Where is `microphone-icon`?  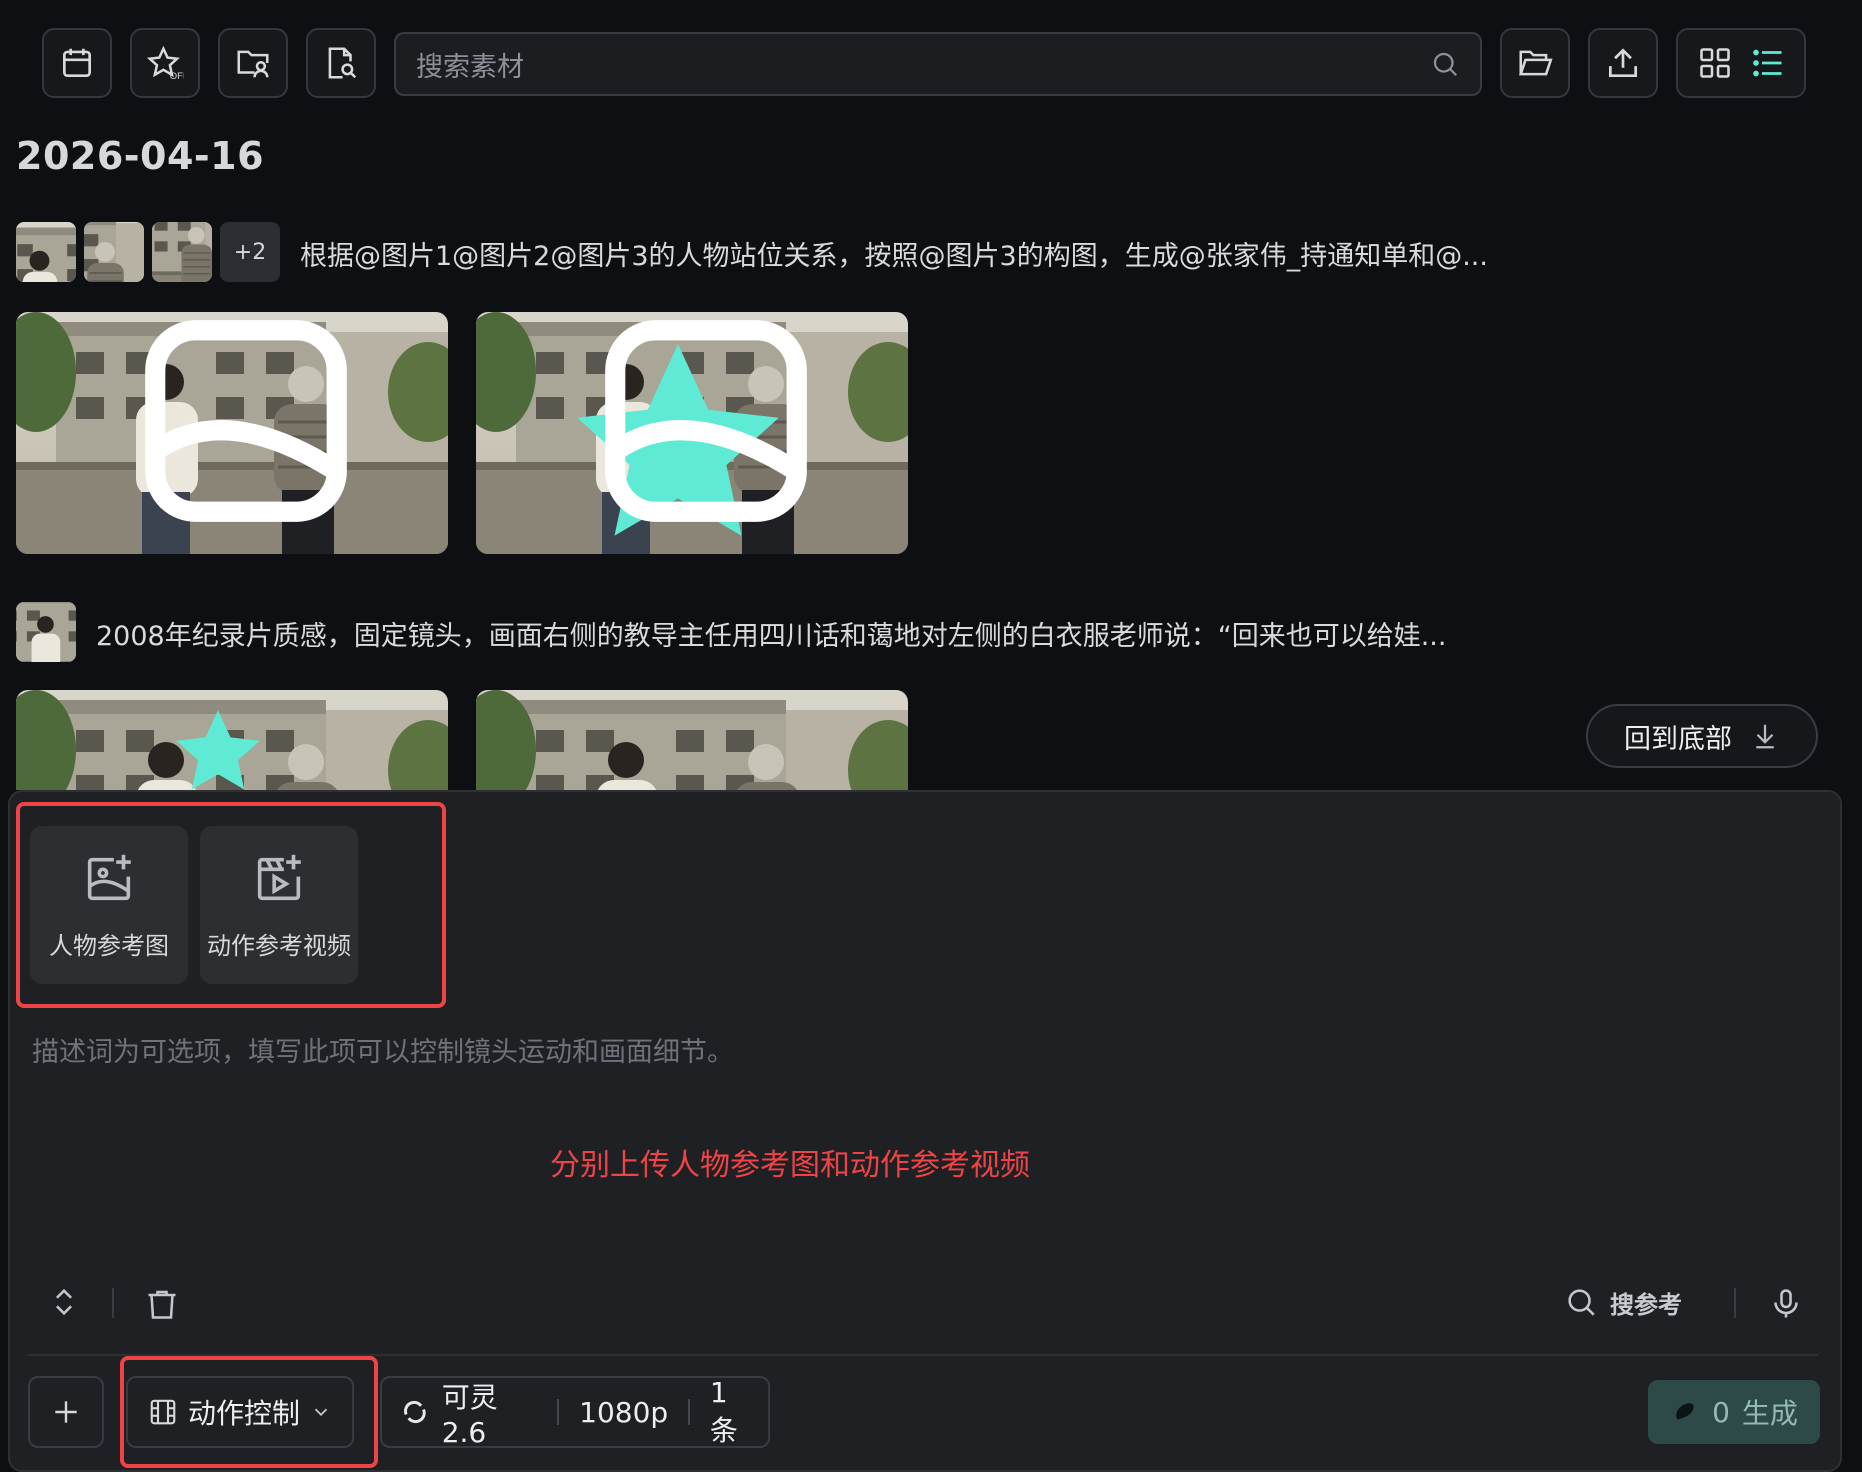
microphone-icon is located at coordinates (1786, 1303).